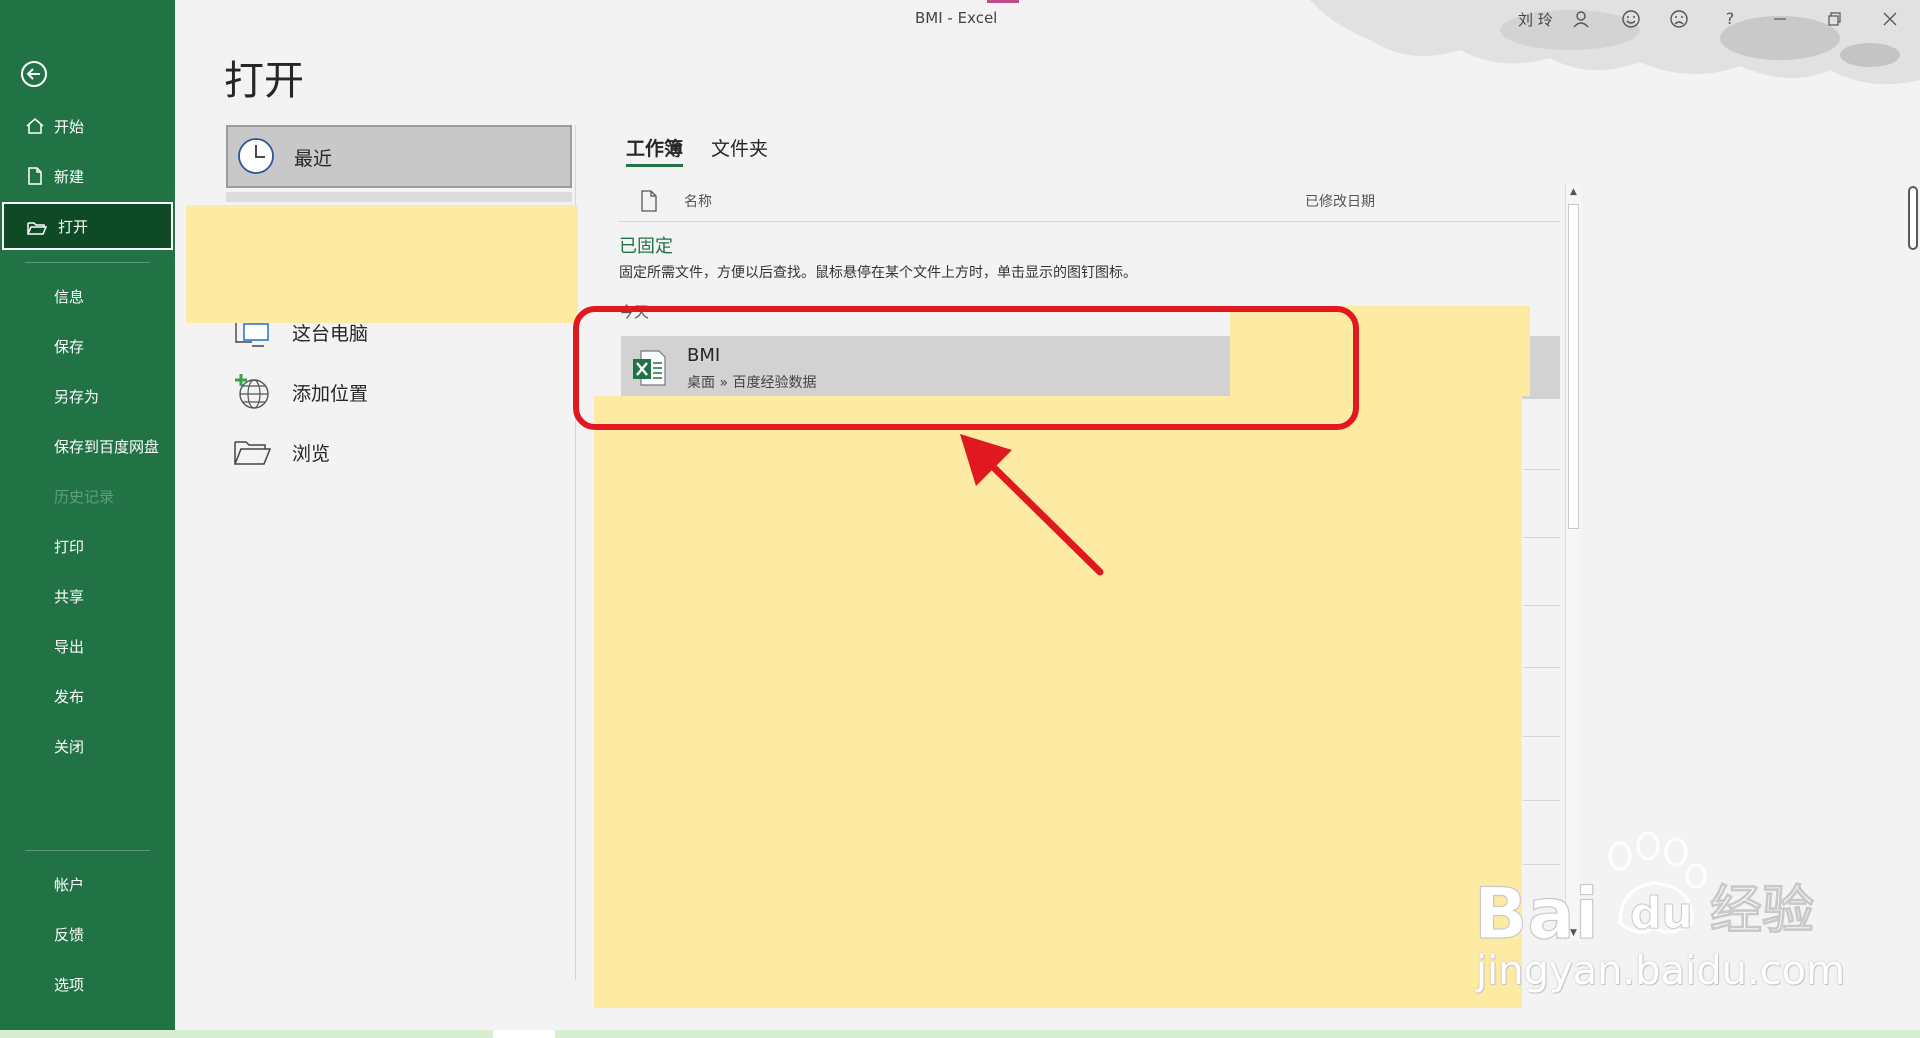 The image size is (1920, 1038). What do you see at coordinates (330, 334) in the screenshot?
I see `location-this-pc-label: 这台电脑` at bounding box center [330, 334].